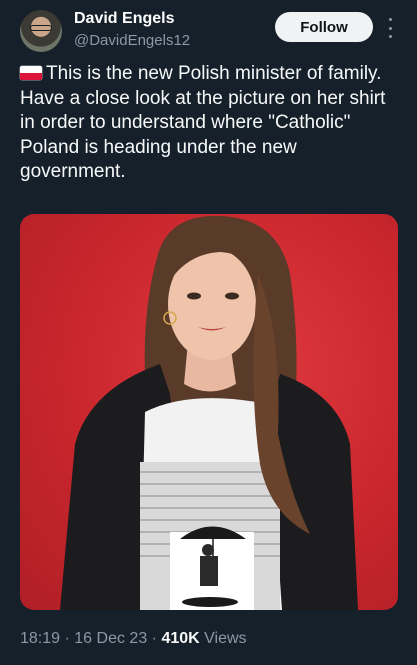 Image resolution: width=417 pixels, height=665 pixels. I want to click on tweet-time: 18:19, so click(40, 638).